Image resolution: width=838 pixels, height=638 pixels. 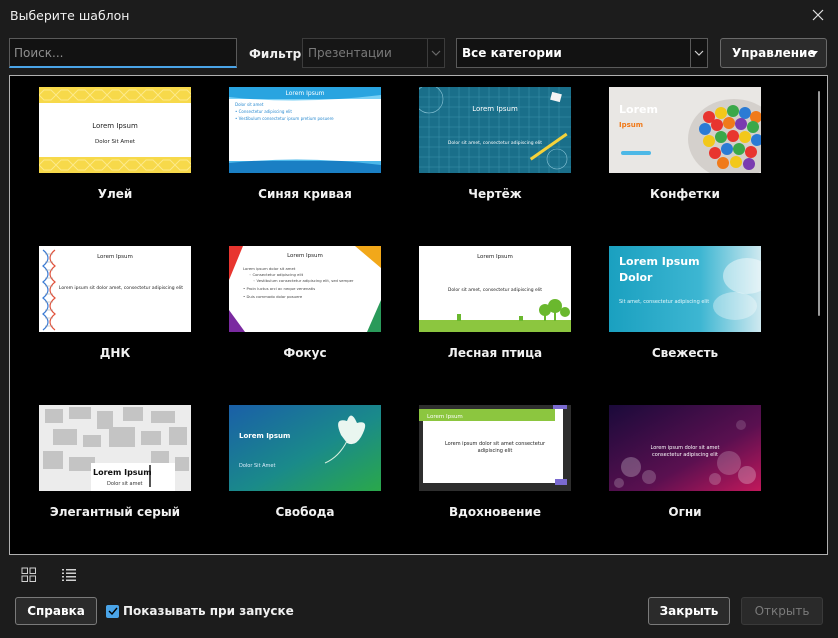 I want to click on template-name: Фокус, so click(x=305, y=353).